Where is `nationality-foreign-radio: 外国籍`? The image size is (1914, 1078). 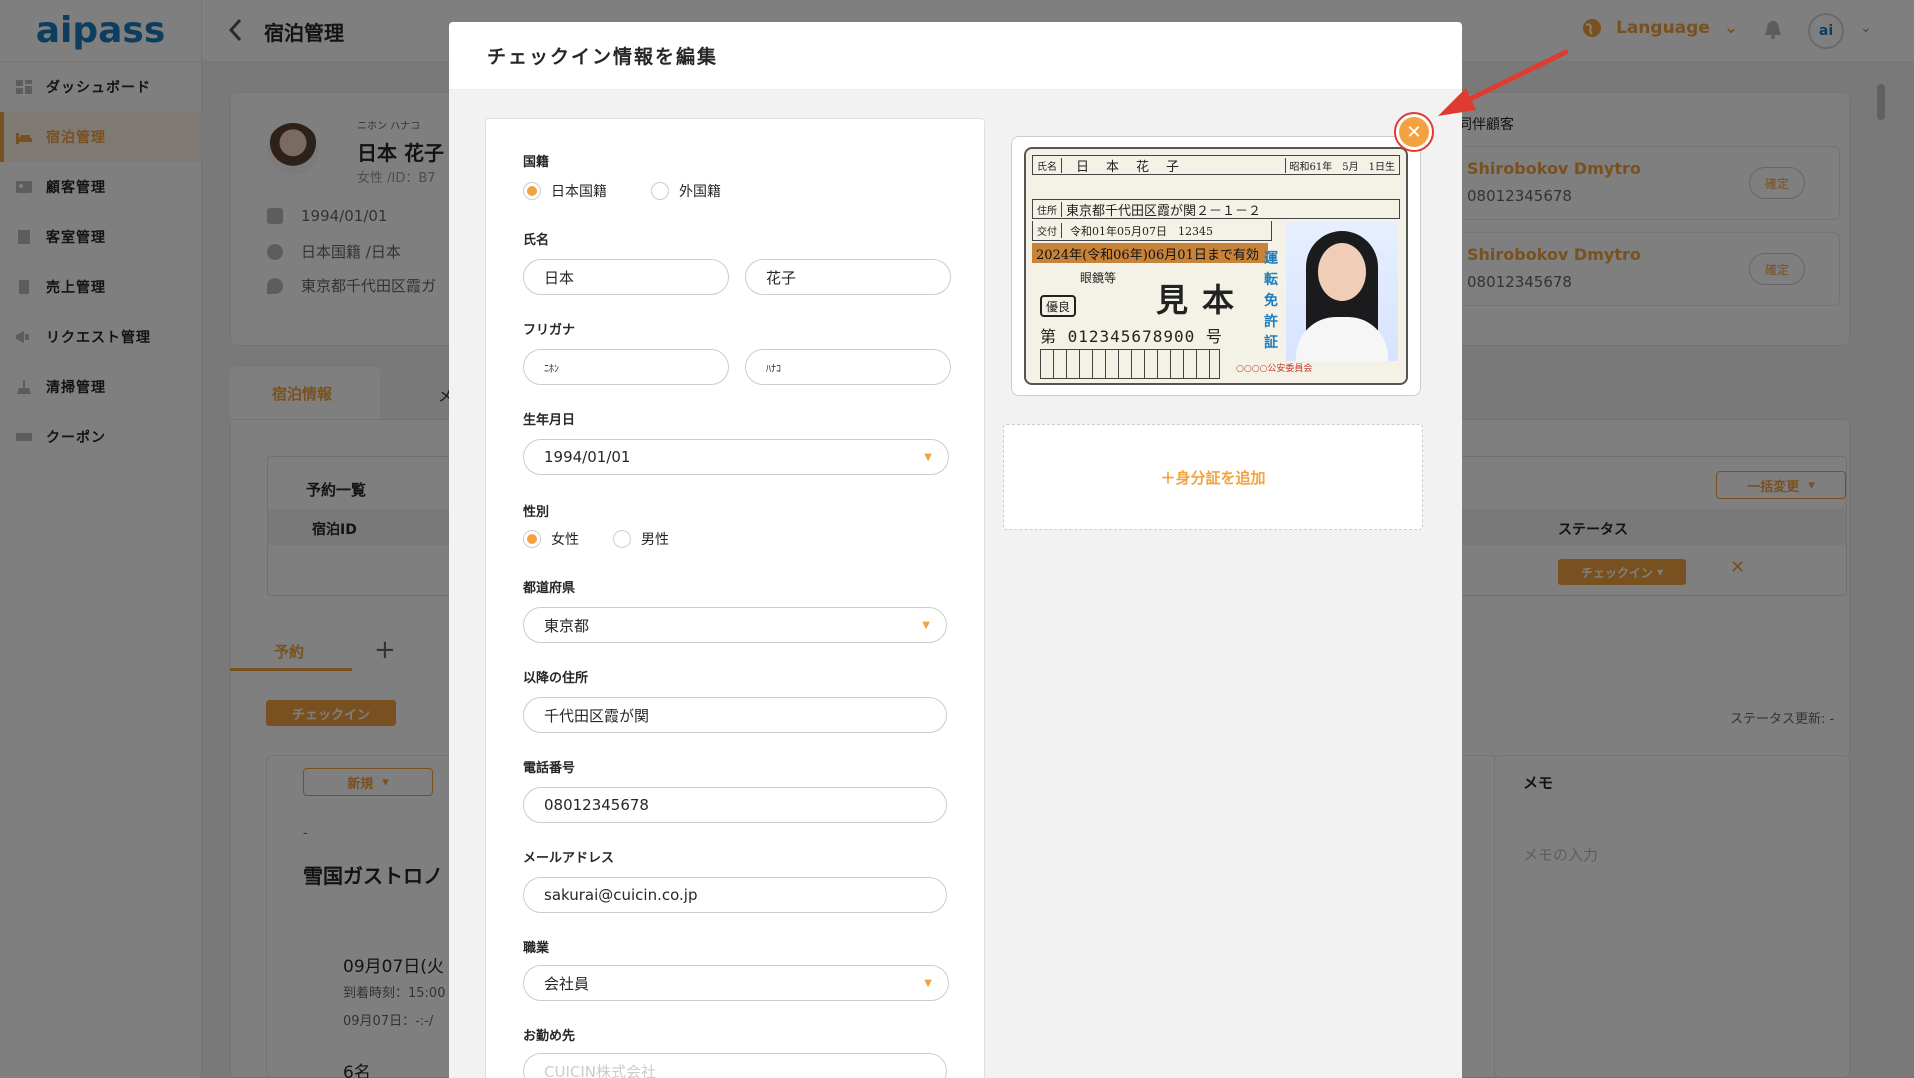 nationality-foreign-radio: 外国籍 is located at coordinates (686, 191).